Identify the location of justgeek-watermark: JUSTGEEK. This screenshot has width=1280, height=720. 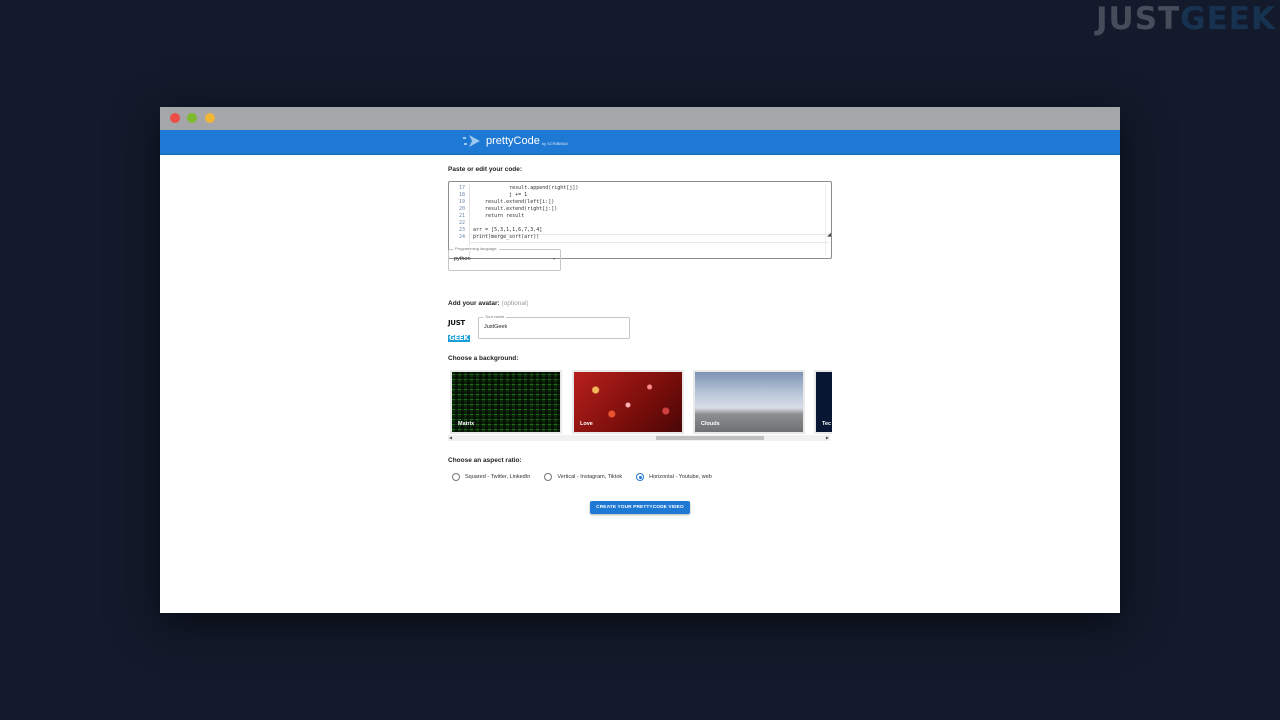
(1186, 19).